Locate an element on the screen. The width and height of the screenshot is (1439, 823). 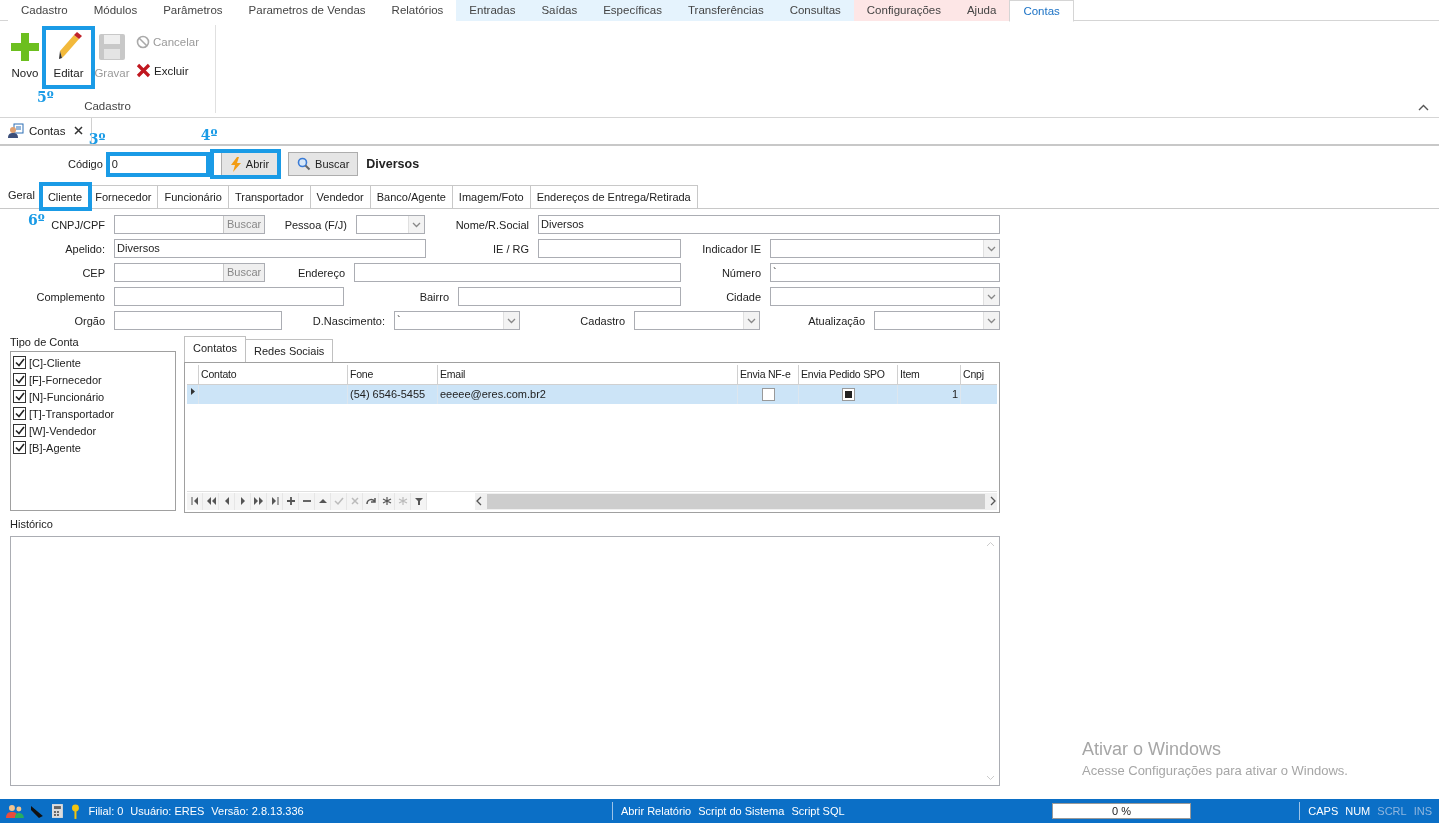
checkbox-label: [C]-Cliente is located at coordinates (55, 362).